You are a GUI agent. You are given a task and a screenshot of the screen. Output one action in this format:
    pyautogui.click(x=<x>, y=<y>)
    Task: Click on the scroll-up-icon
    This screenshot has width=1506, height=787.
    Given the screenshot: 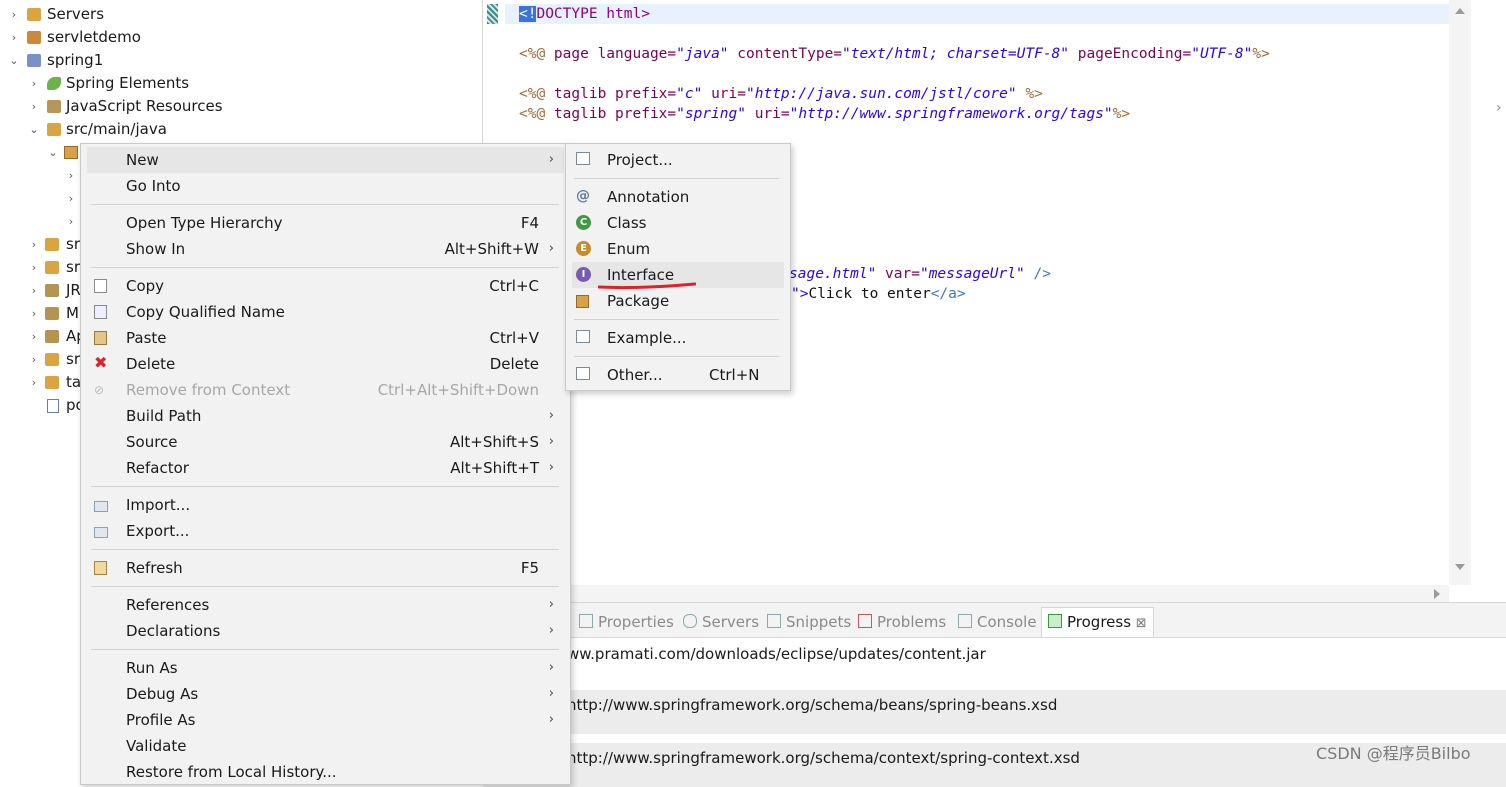 What is the action you would take?
    pyautogui.click(x=1460, y=11)
    